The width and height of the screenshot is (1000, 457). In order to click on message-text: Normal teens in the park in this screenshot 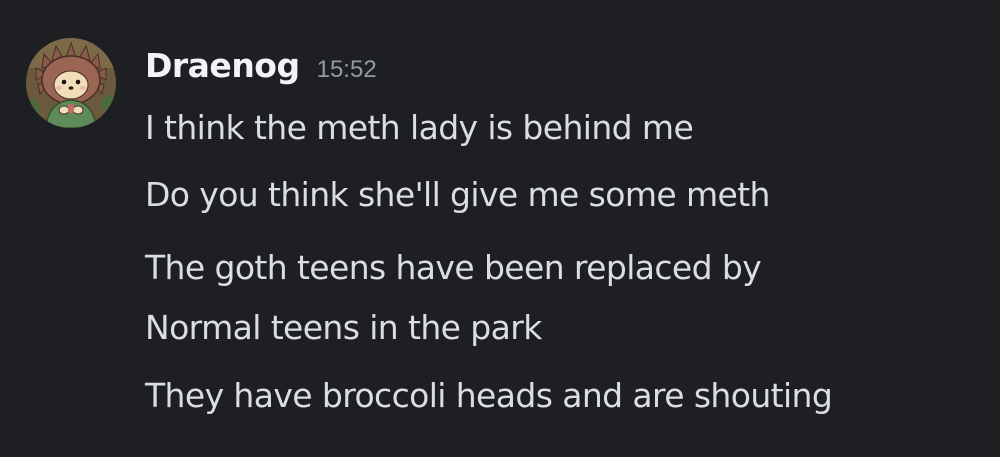, I will do `click(343, 327)`.